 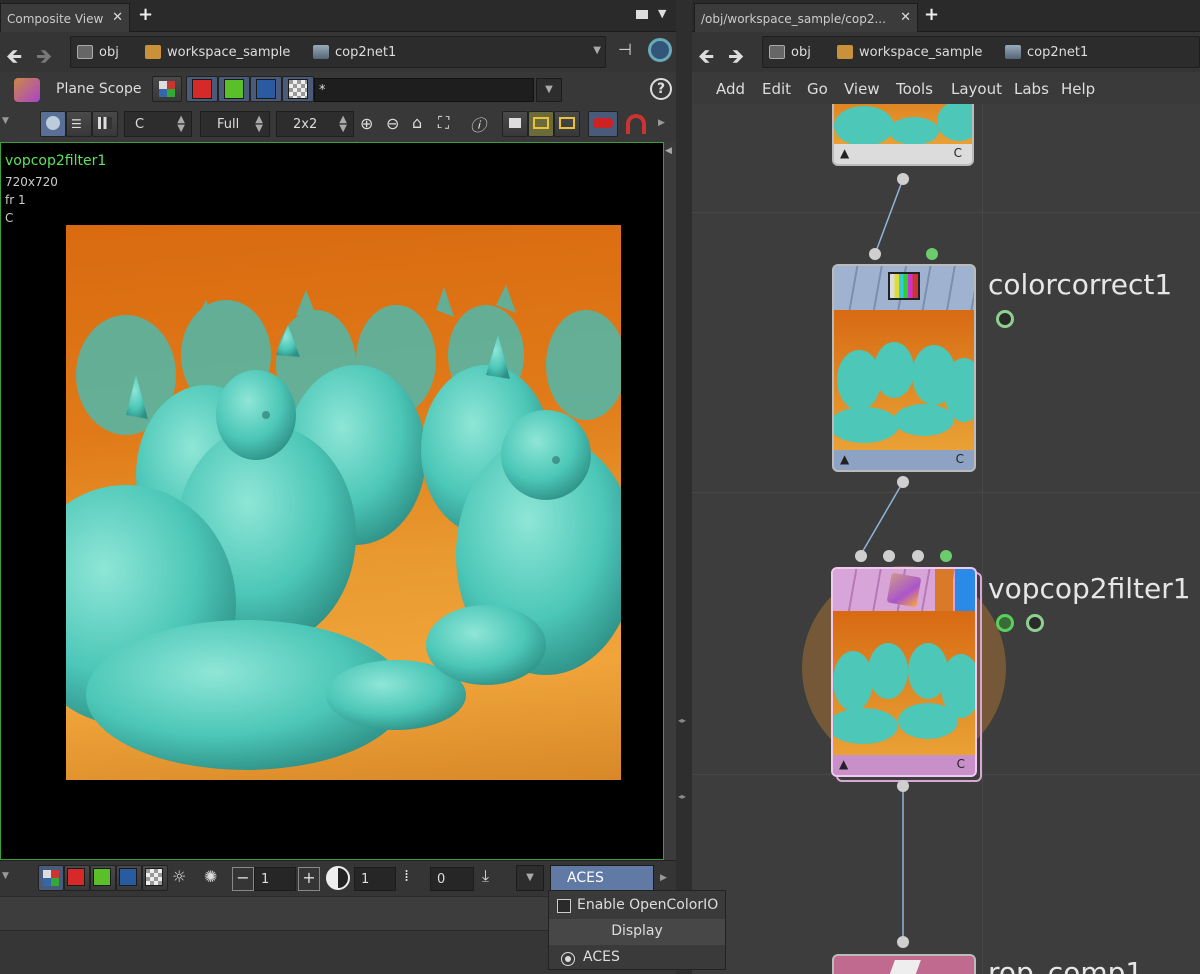 What do you see at coordinates (443, 123) in the screenshot?
I see `fit-icon: ⛶` at bounding box center [443, 123].